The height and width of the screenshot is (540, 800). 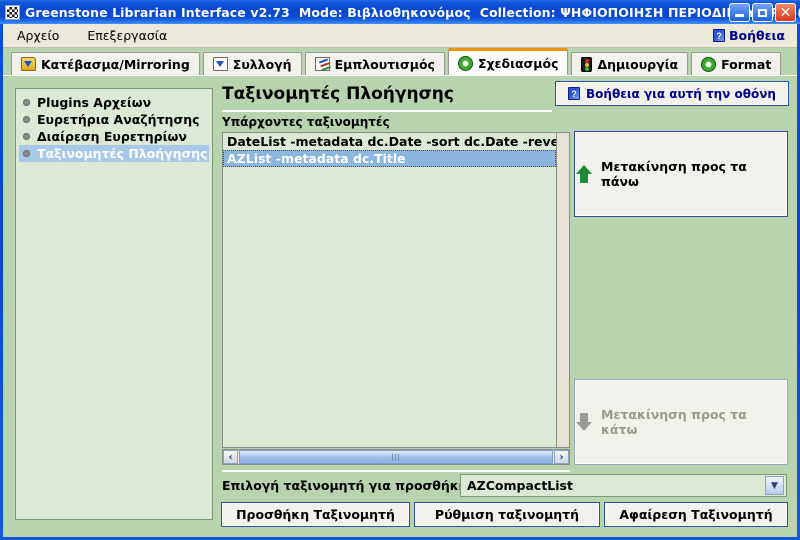 I want to click on arrow-down-icon, so click(x=584, y=422).